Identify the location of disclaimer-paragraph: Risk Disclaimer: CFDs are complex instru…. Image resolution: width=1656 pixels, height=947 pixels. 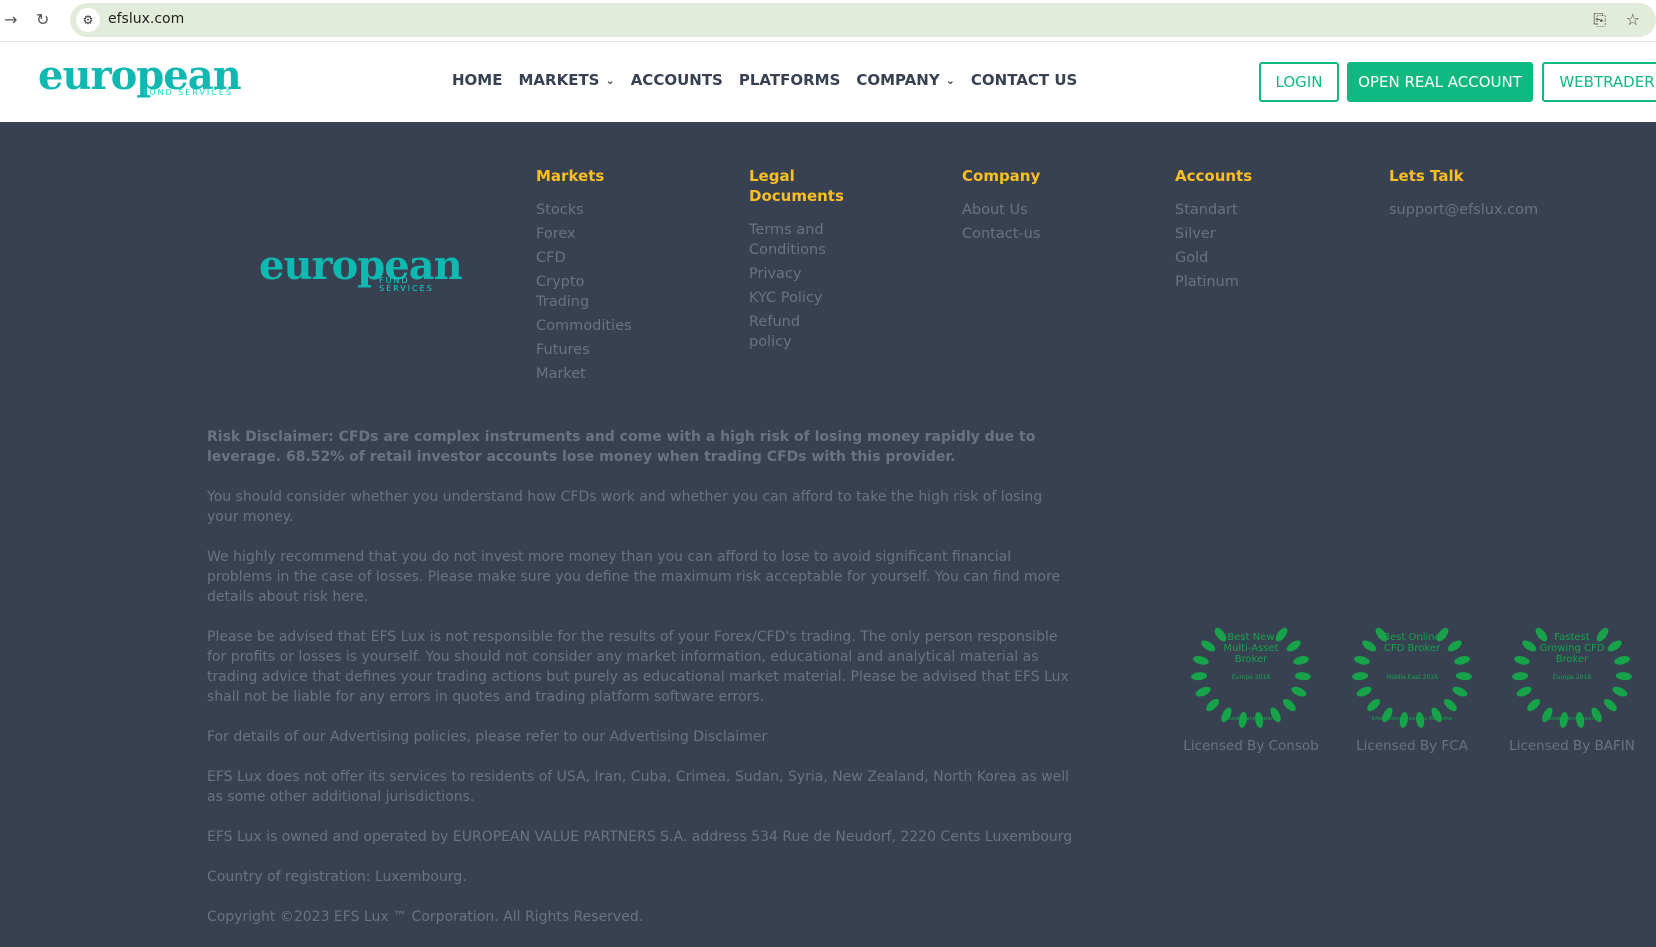
(621, 447).